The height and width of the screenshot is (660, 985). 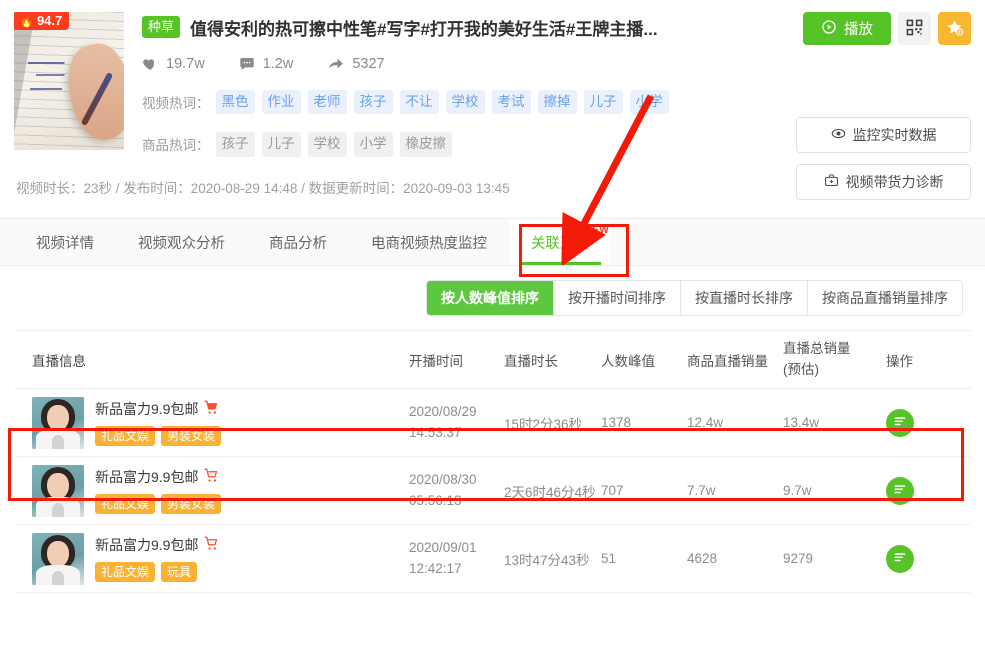 I want to click on comments-value: 1.2w, so click(x=278, y=64).